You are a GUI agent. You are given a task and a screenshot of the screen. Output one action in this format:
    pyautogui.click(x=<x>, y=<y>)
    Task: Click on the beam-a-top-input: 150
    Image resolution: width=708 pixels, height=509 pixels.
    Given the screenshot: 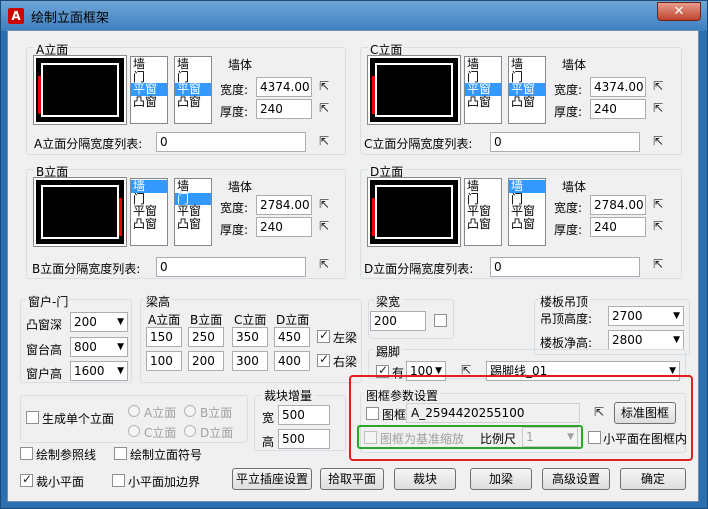 What is the action you would take?
    pyautogui.click(x=164, y=337)
    